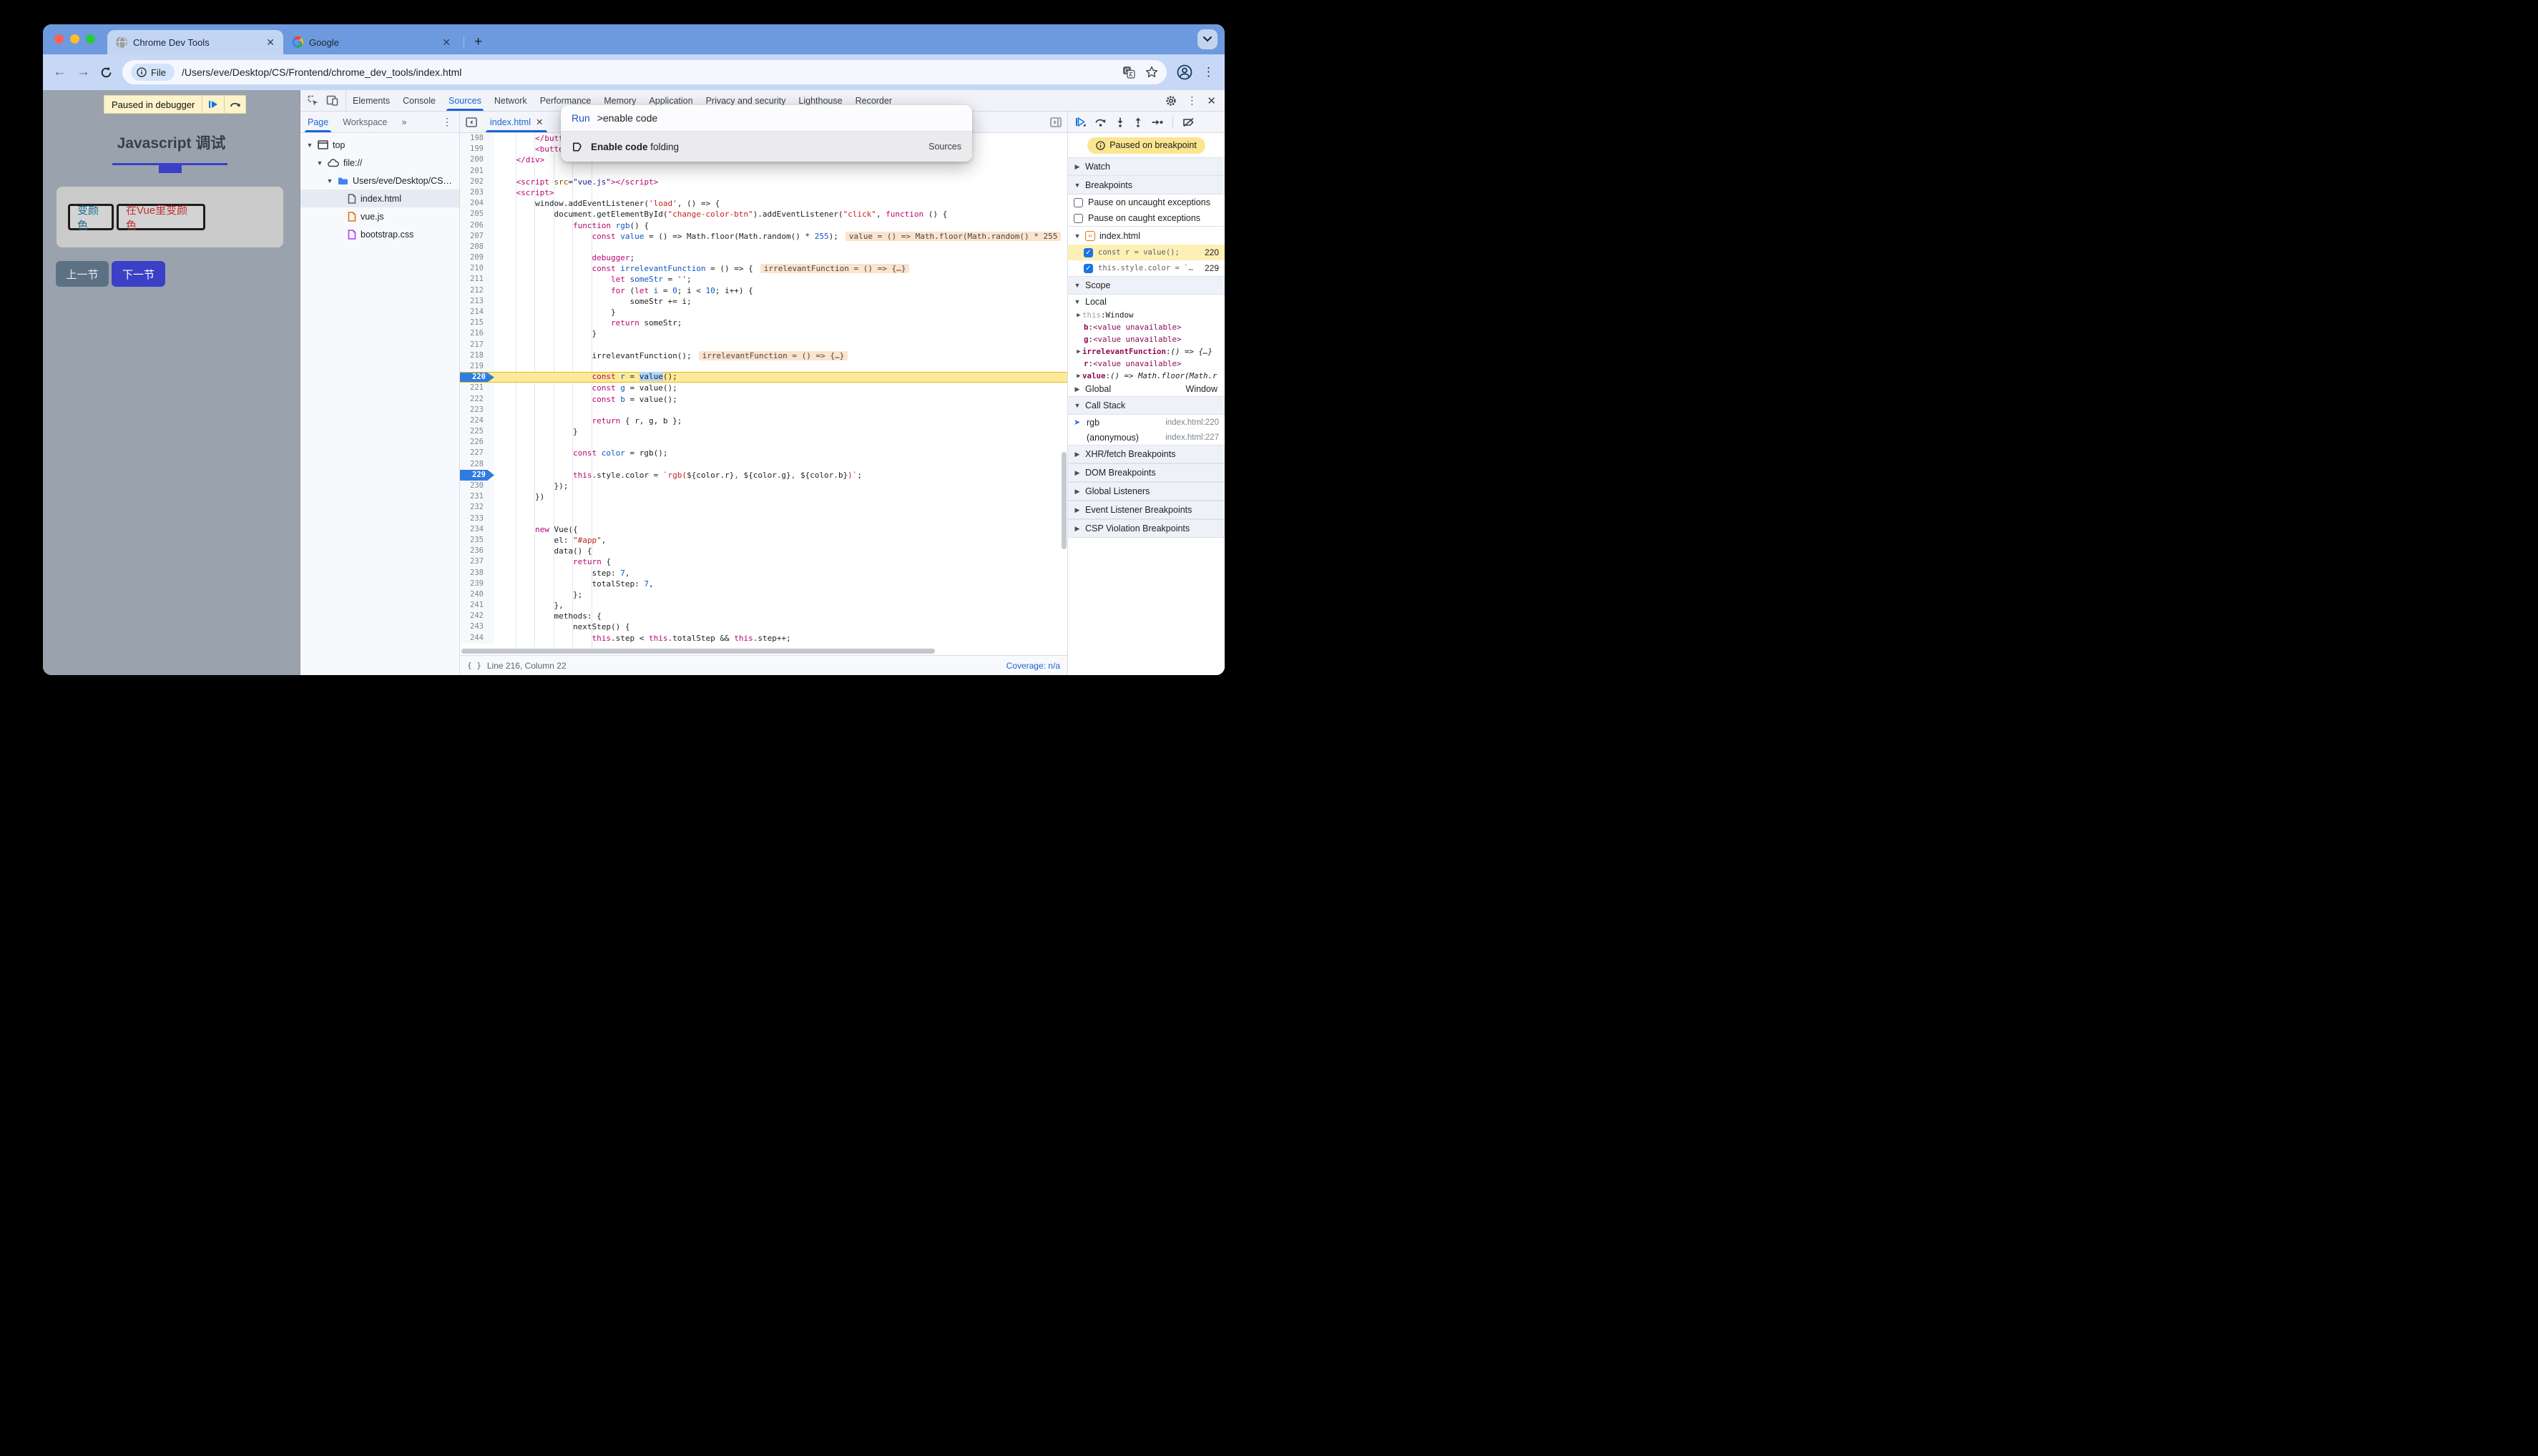 Image resolution: width=2538 pixels, height=1456 pixels. What do you see at coordinates (767, 147) in the screenshot?
I see `command-result-enable-code-folding: Enable code folding Sources` at bounding box center [767, 147].